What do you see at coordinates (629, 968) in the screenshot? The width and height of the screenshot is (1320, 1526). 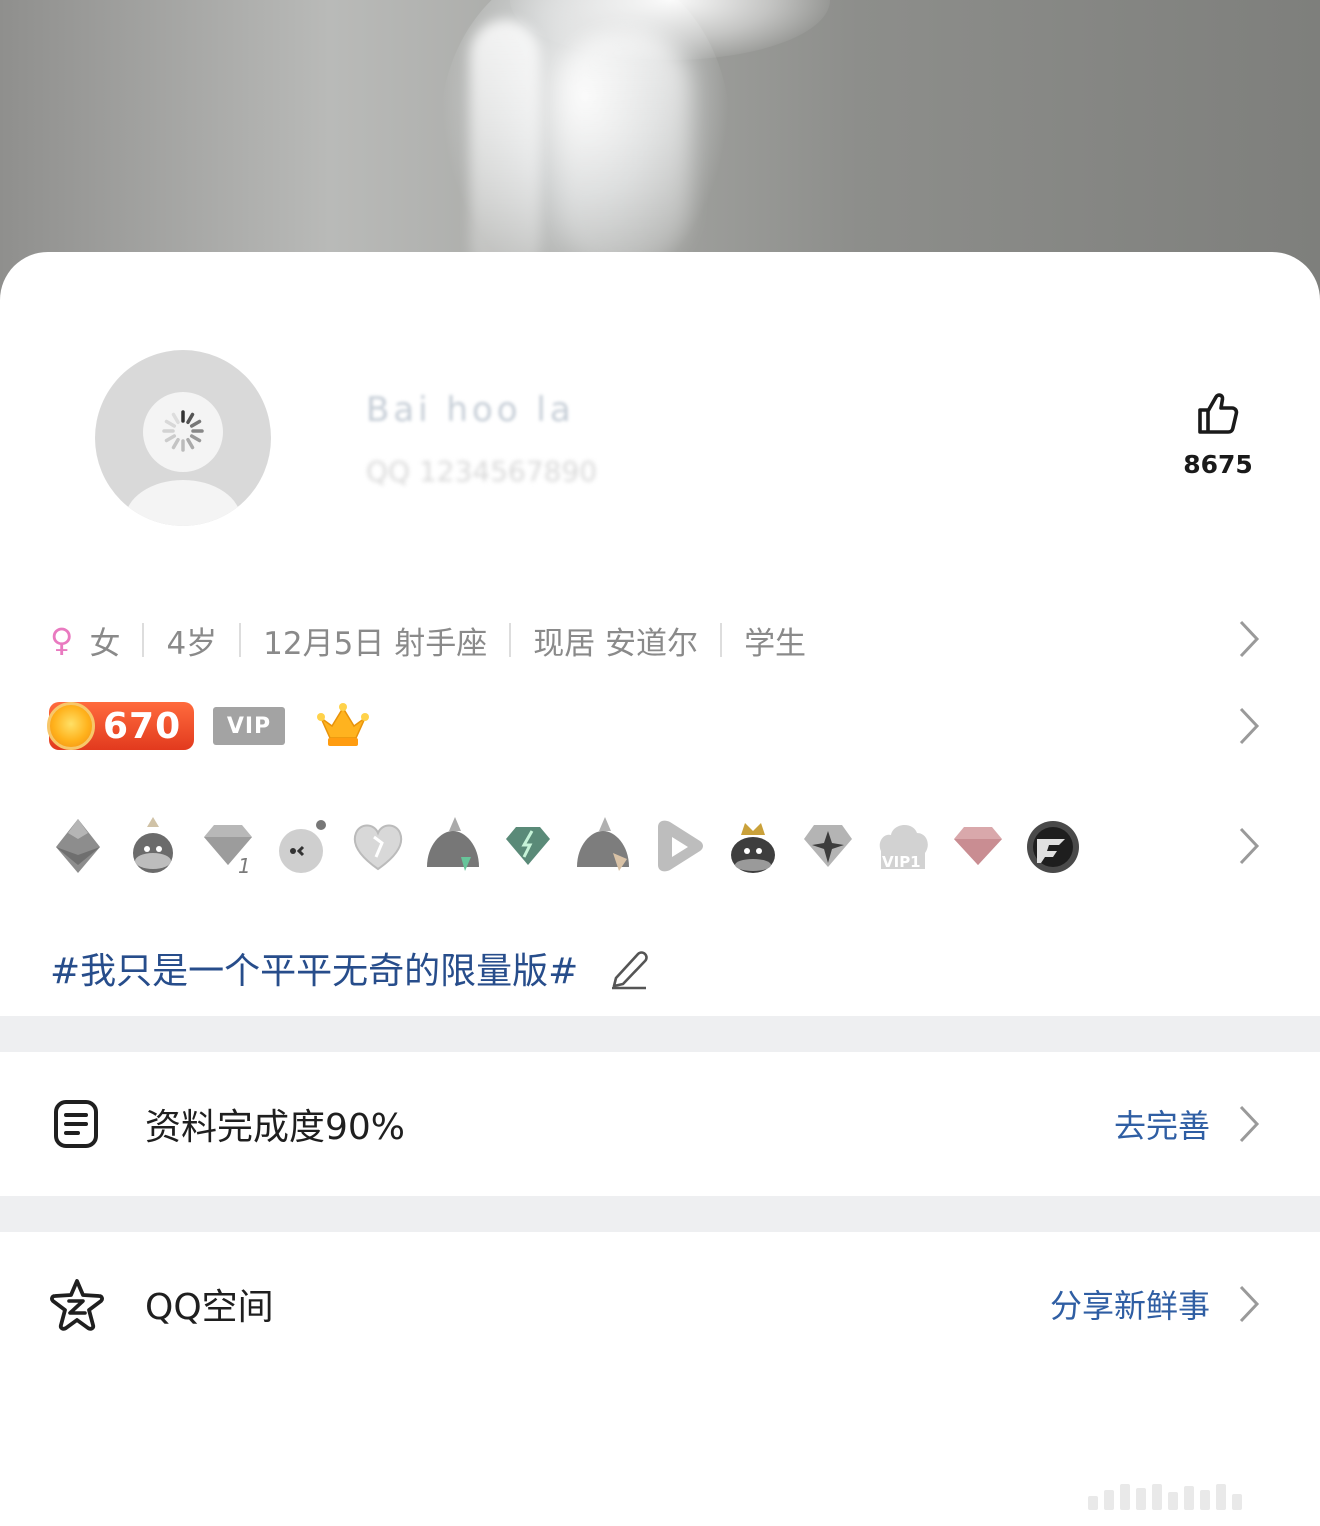 I see `edit-pencil-icon` at bounding box center [629, 968].